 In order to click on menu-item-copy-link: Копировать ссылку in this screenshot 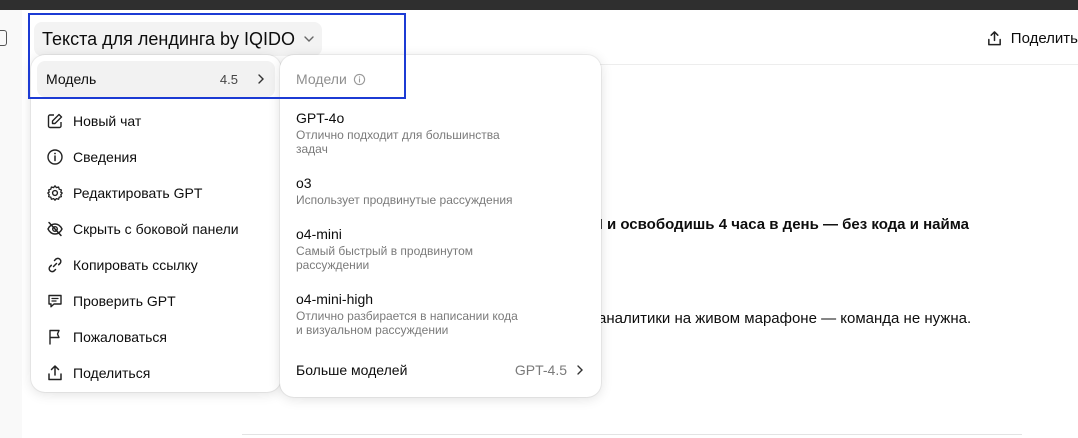, I will do `click(156, 265)`.